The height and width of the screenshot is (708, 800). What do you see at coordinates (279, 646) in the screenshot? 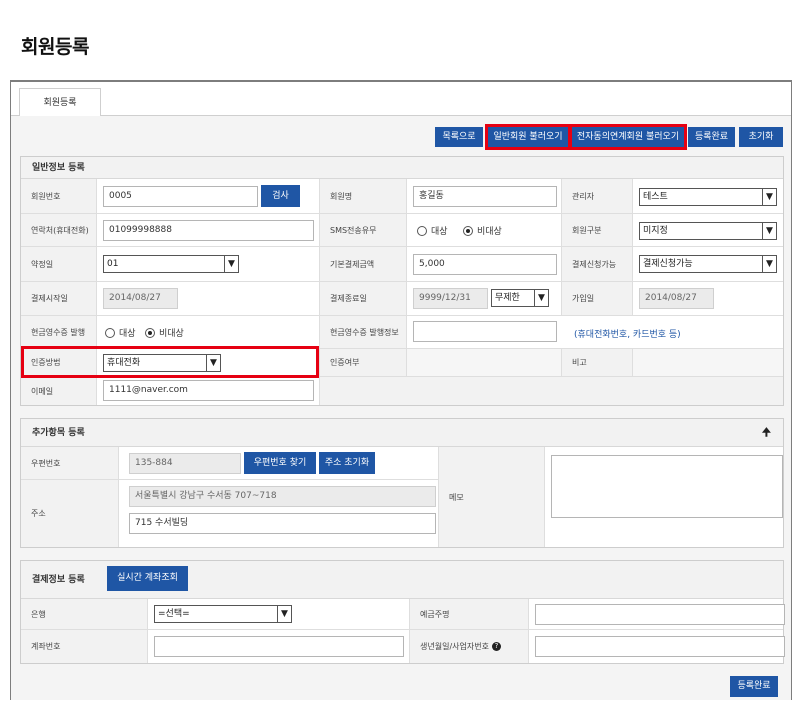
I see `account-input` at bounding box center [279, 646].